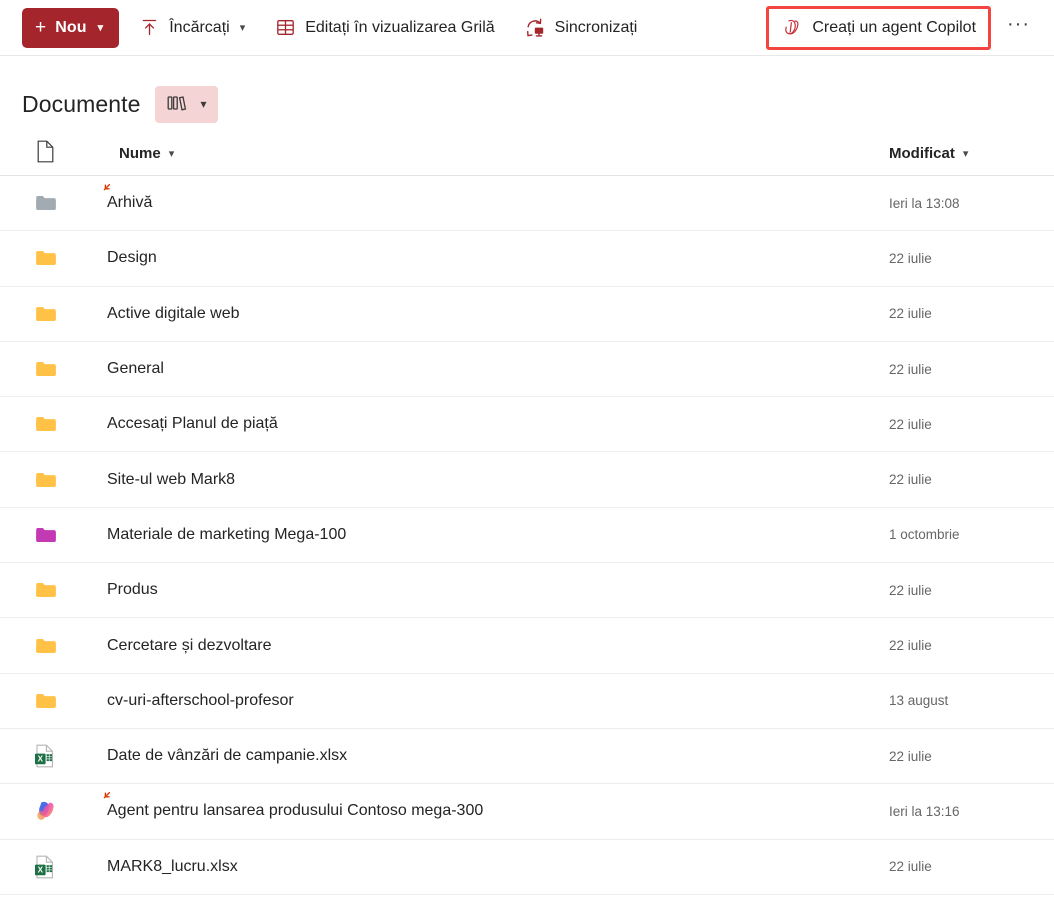 This screenshot has height=914, width=1054. Describe the element at coordinates (910, 314) in the screenshot. I see `item-modified-2: 22 iulie` at that location.